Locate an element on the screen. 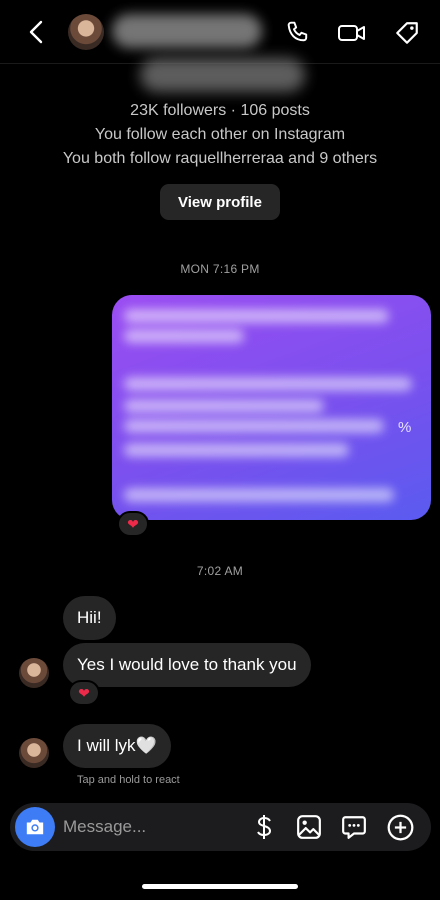 The width and height of the screenshot is (440, 900). mutual-follow-text: You follow each other on Instagram is located at coordinates (220, 134).